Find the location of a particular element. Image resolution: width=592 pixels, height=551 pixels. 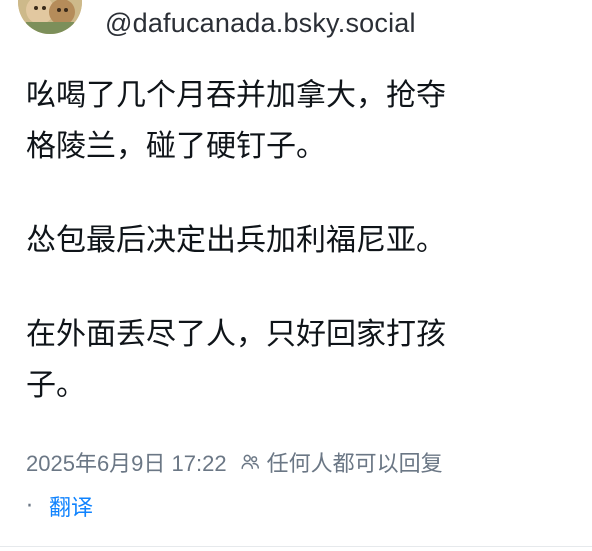

translate-row: · 翻译 is located at coordinates (59, 506).